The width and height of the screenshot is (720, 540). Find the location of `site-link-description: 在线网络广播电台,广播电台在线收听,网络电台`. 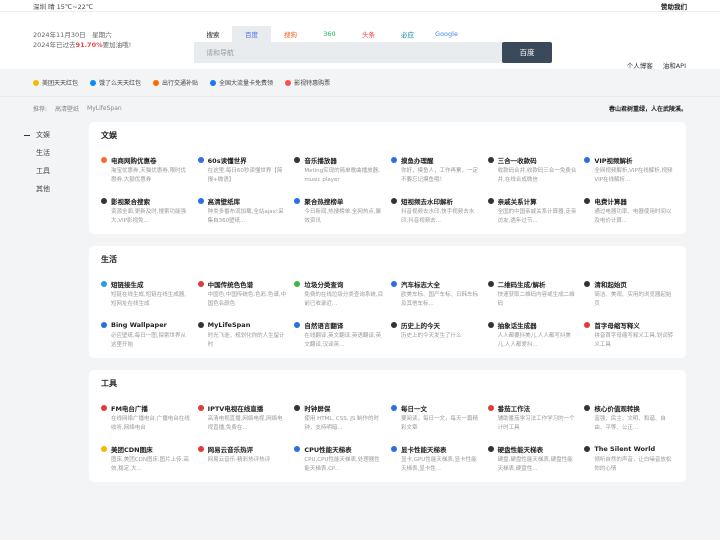

site-link-description: 在线网络广播电台,广播电台在线收听,网络电台 is located at coordinates (150, 423).